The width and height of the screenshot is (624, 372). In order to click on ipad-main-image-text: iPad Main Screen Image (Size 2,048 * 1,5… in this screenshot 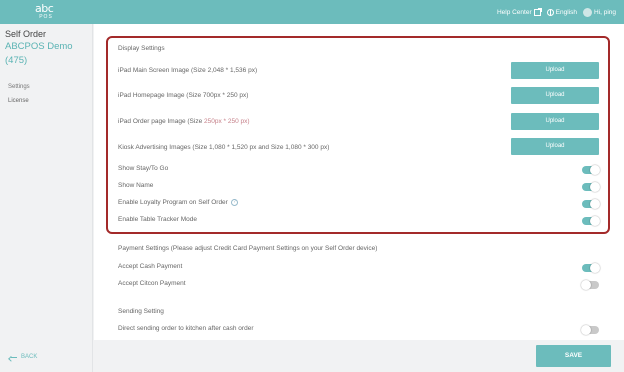, I will do `click(188, 70)`.